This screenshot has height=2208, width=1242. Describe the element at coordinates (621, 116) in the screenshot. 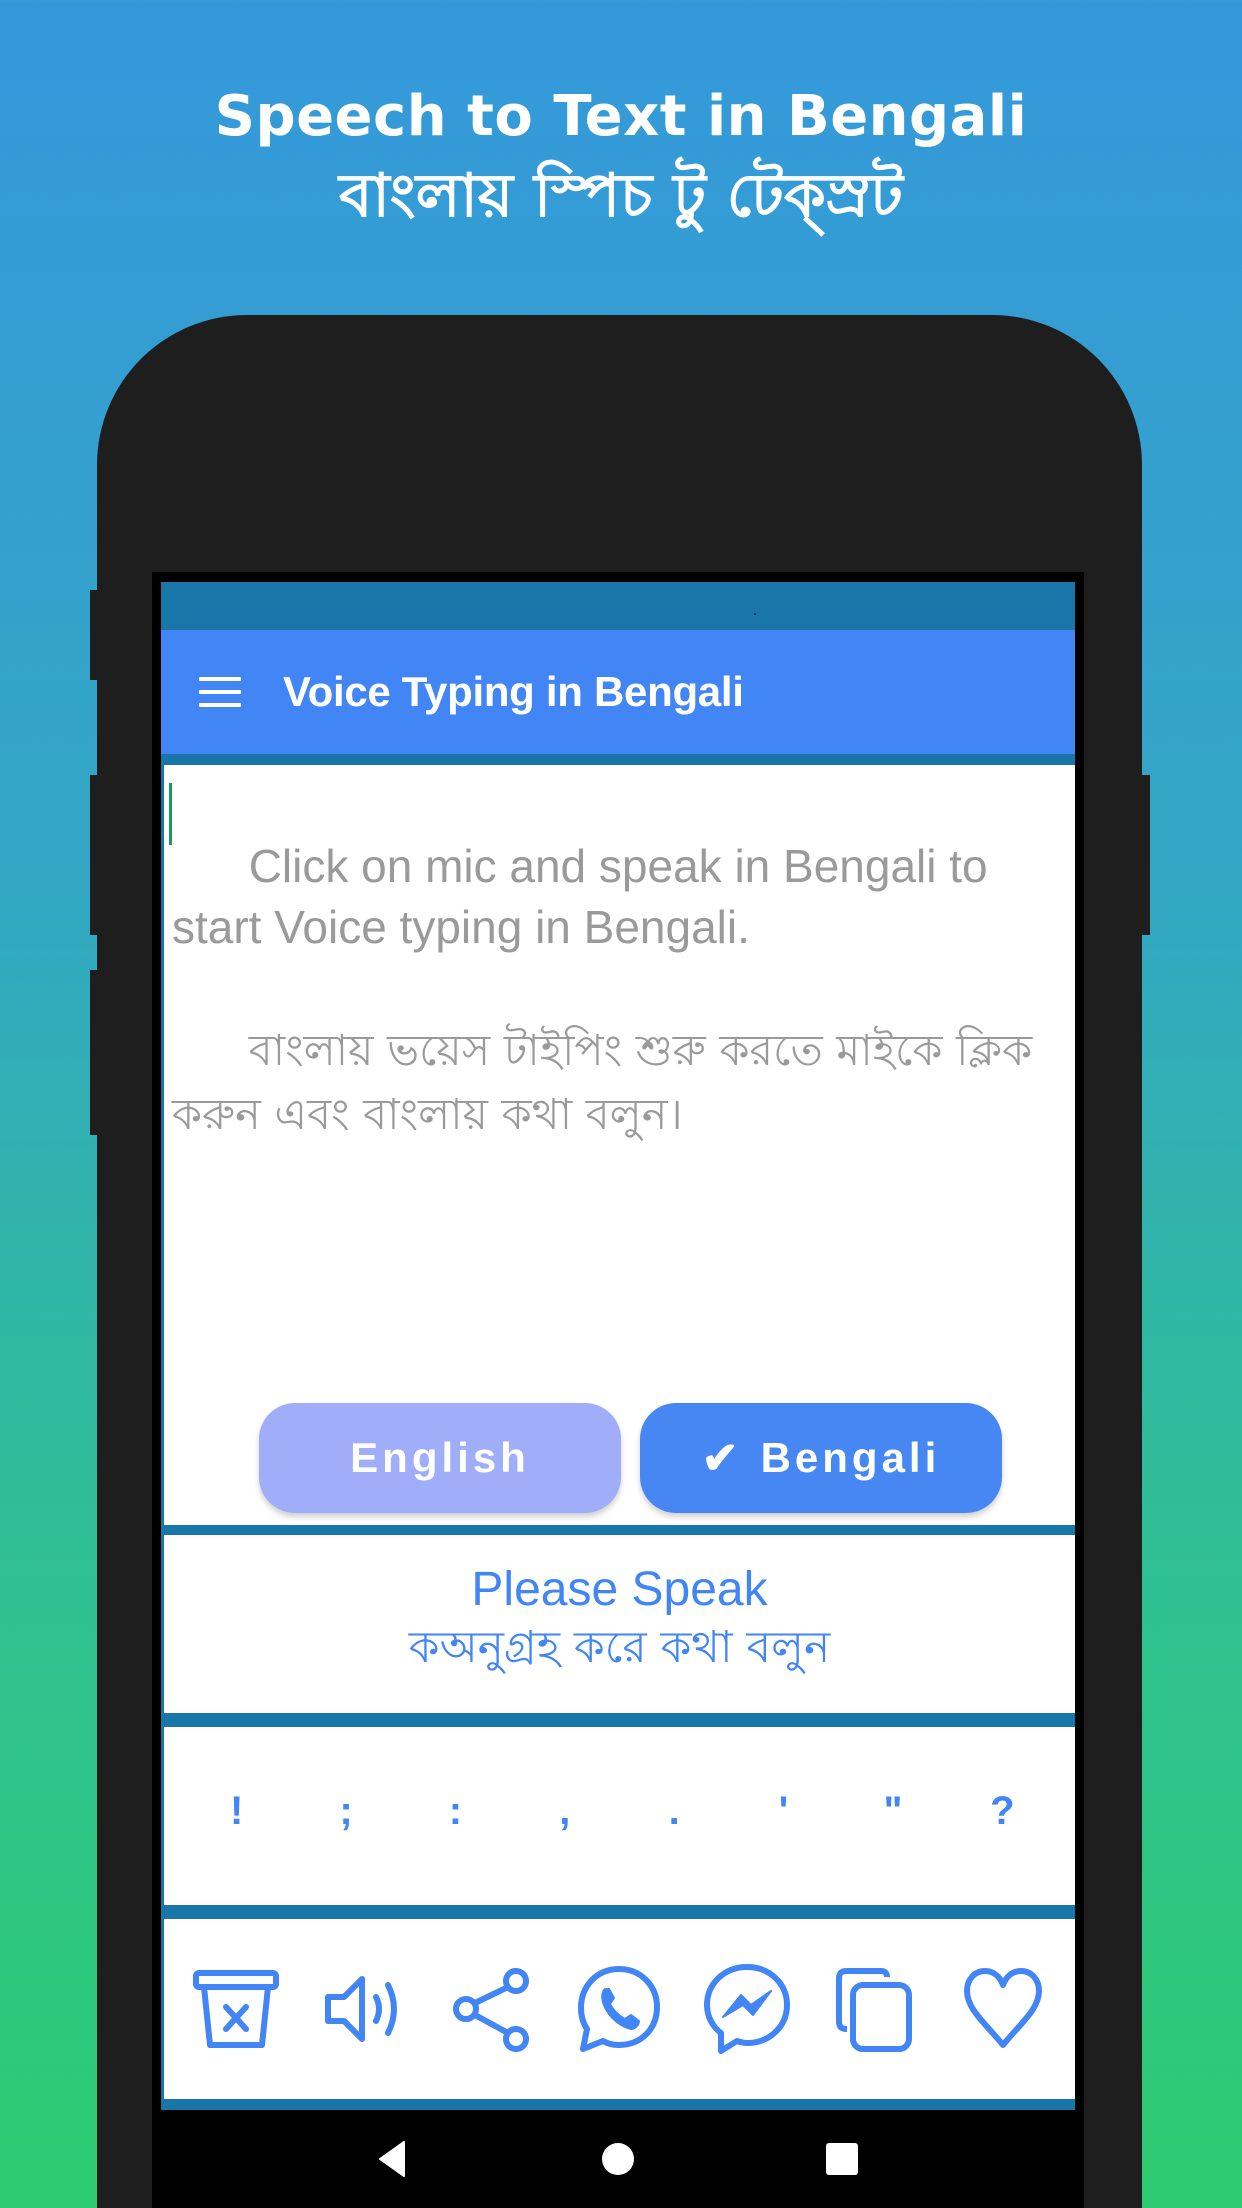

I see `promo-title-english: Speech to Text in Bengali` at that location.